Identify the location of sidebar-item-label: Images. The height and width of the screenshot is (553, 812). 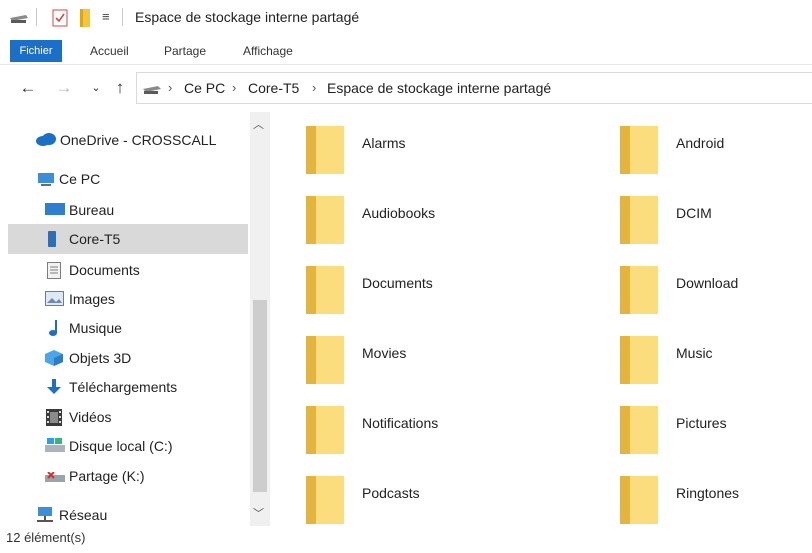
(92, 299).